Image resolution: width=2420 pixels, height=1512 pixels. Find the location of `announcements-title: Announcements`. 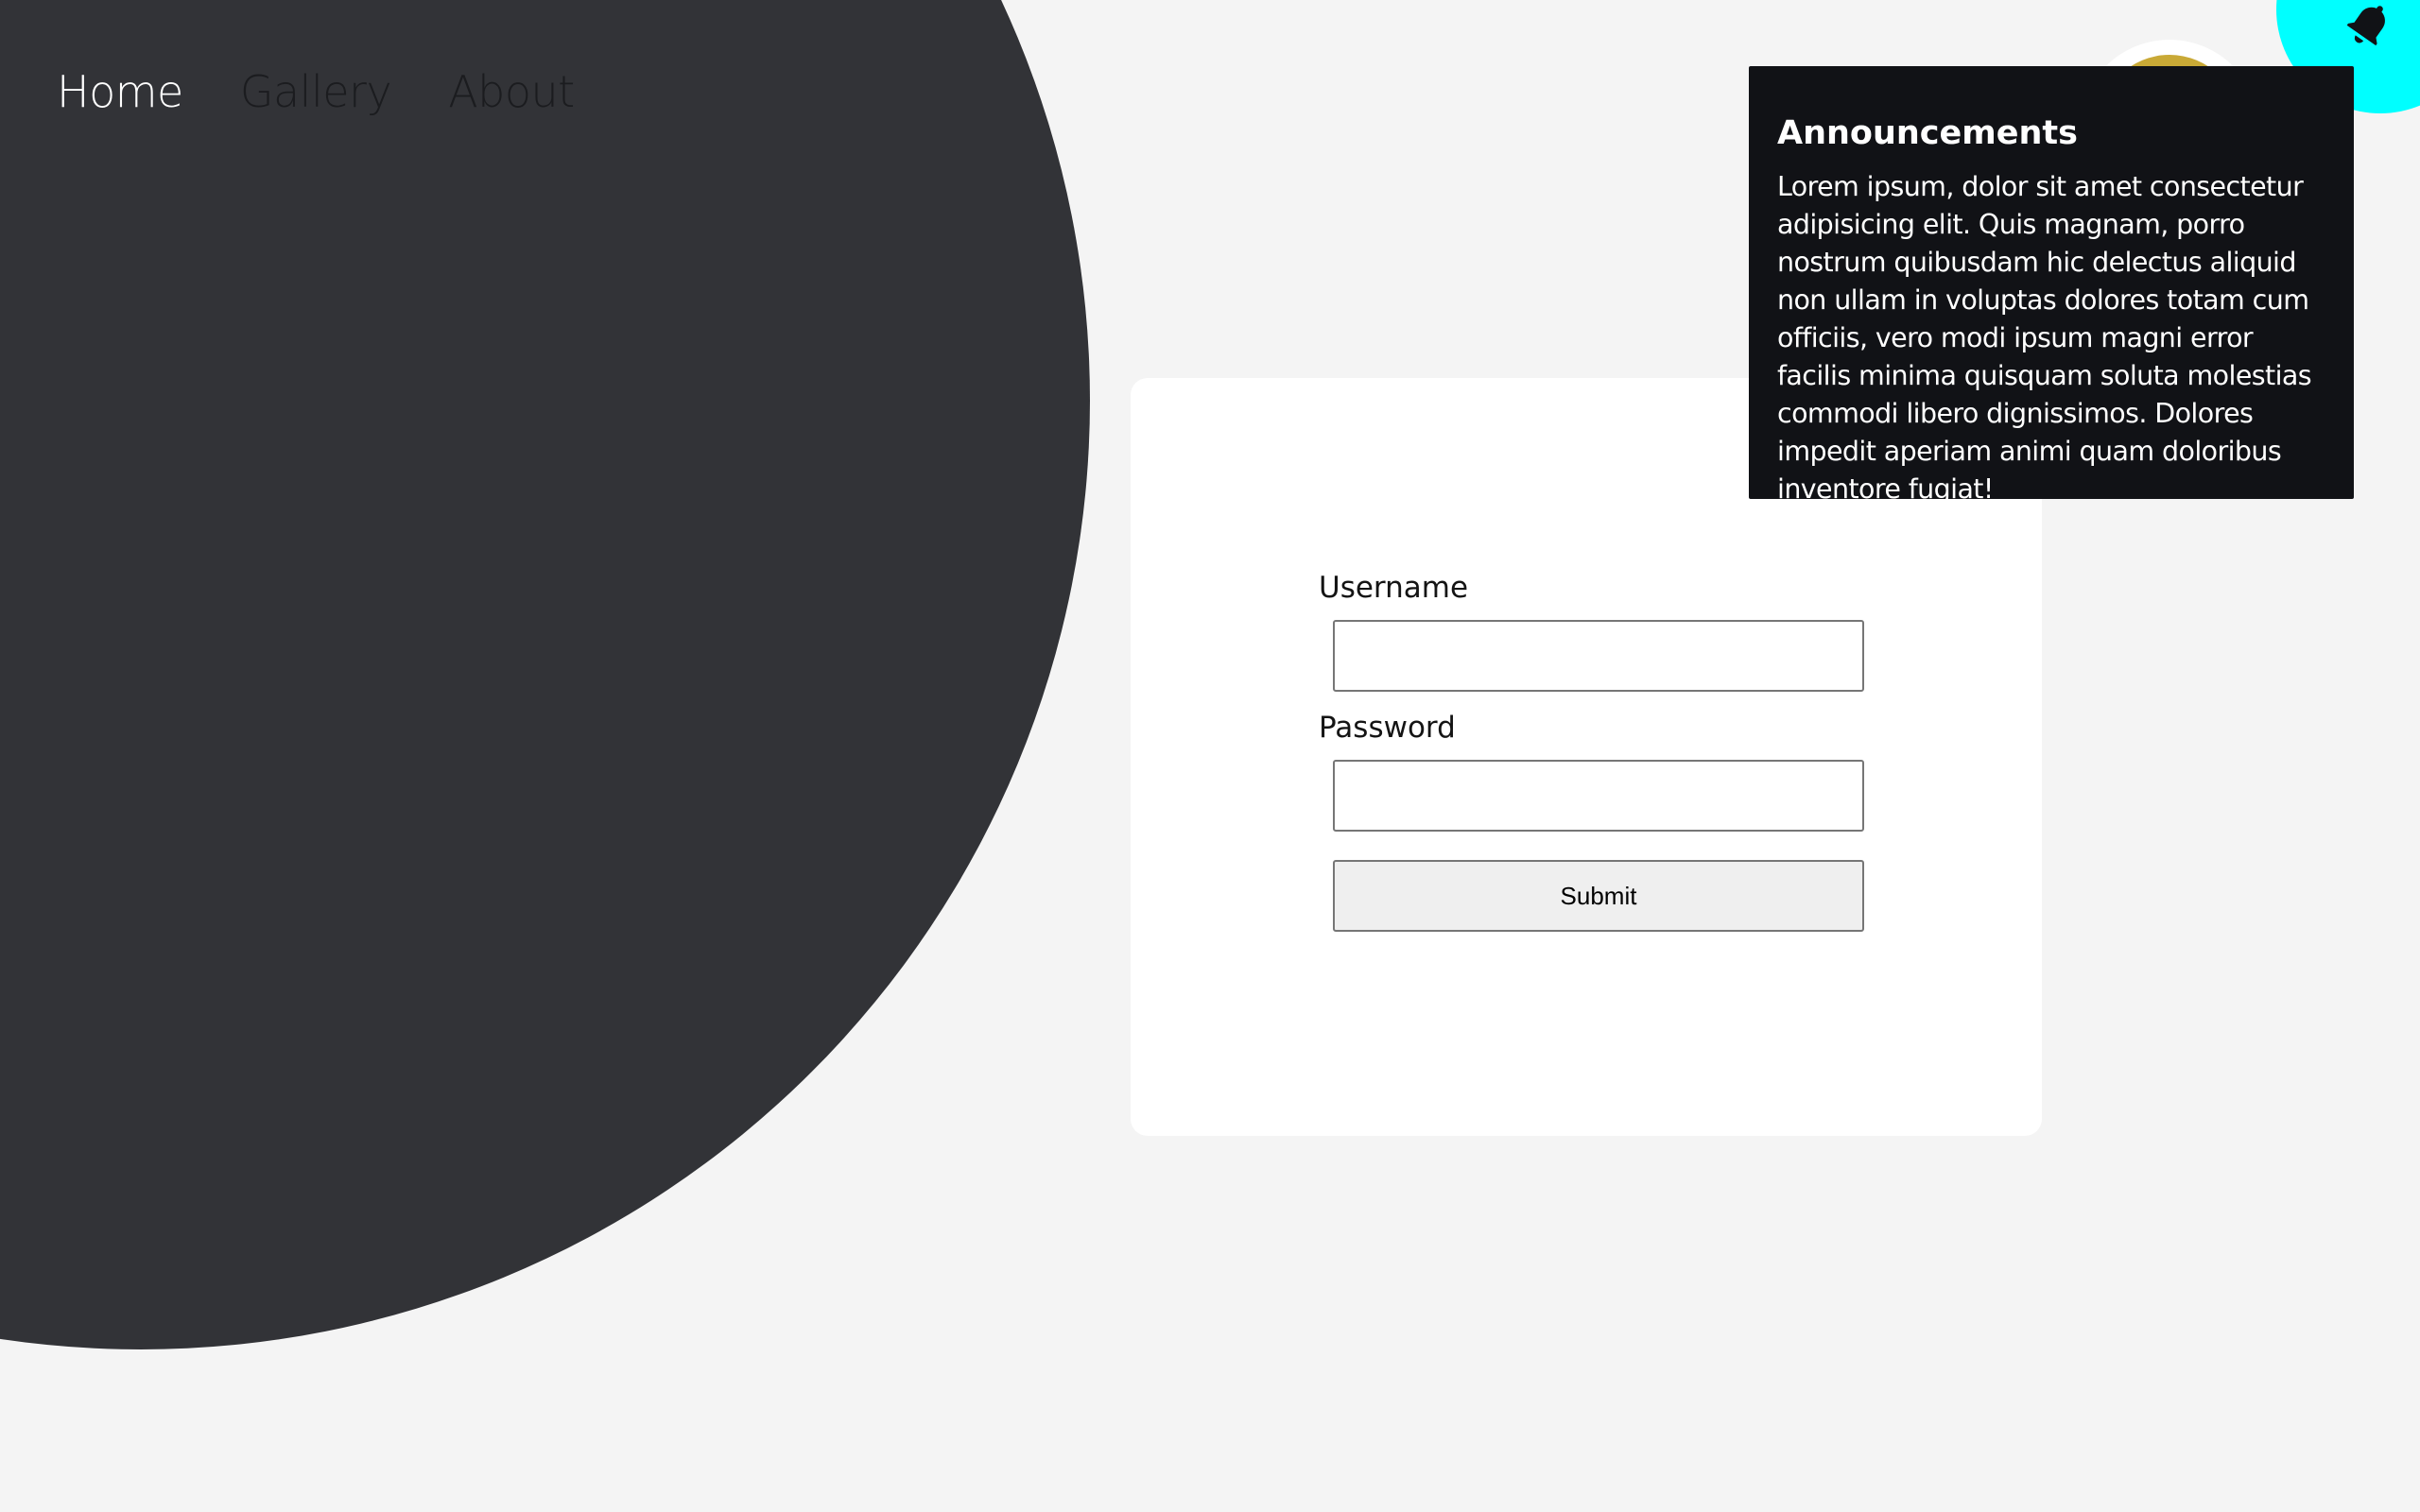

announcements-title: Announcements is located at coordinates (1928, 133).